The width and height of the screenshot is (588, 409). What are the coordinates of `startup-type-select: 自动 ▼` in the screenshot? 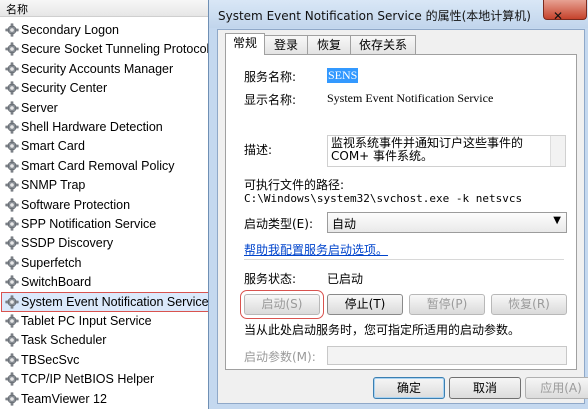 It's located at (447, 222).